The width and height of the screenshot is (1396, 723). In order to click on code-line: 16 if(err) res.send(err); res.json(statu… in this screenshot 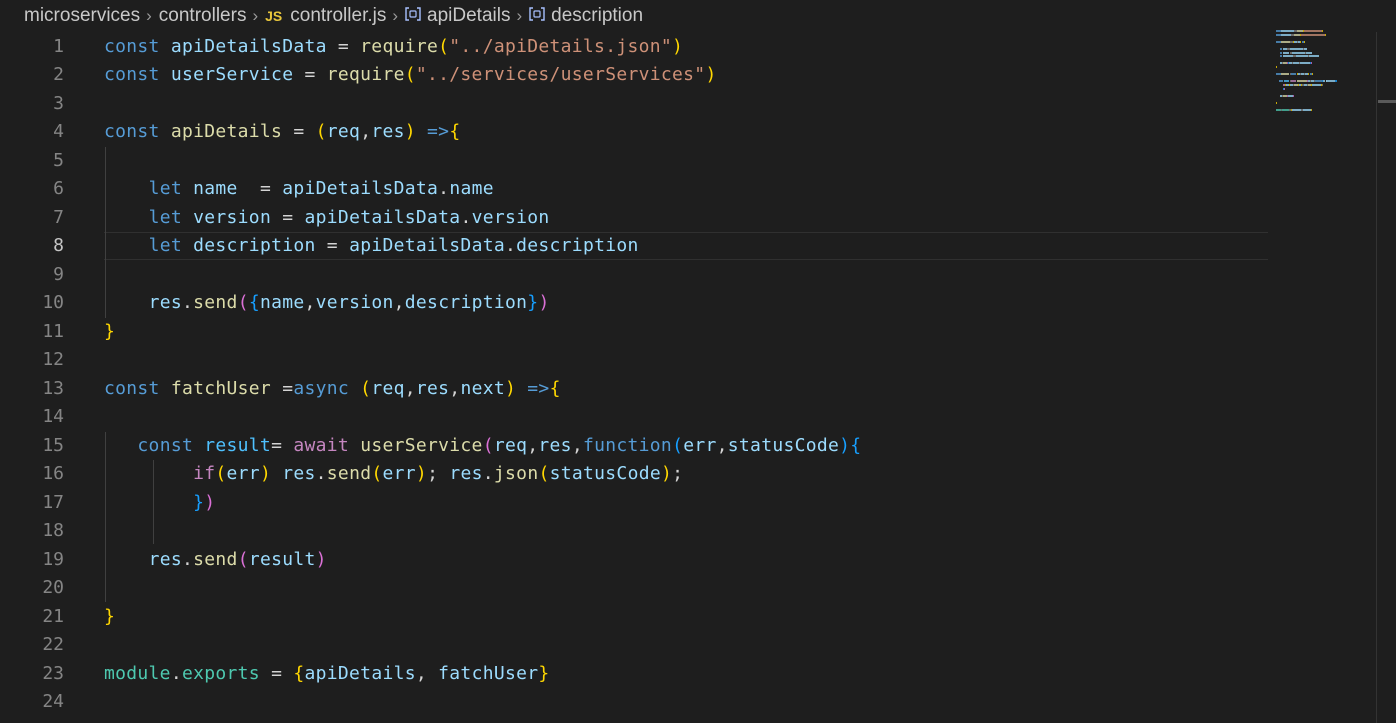, I will do `click(634, 474)`.